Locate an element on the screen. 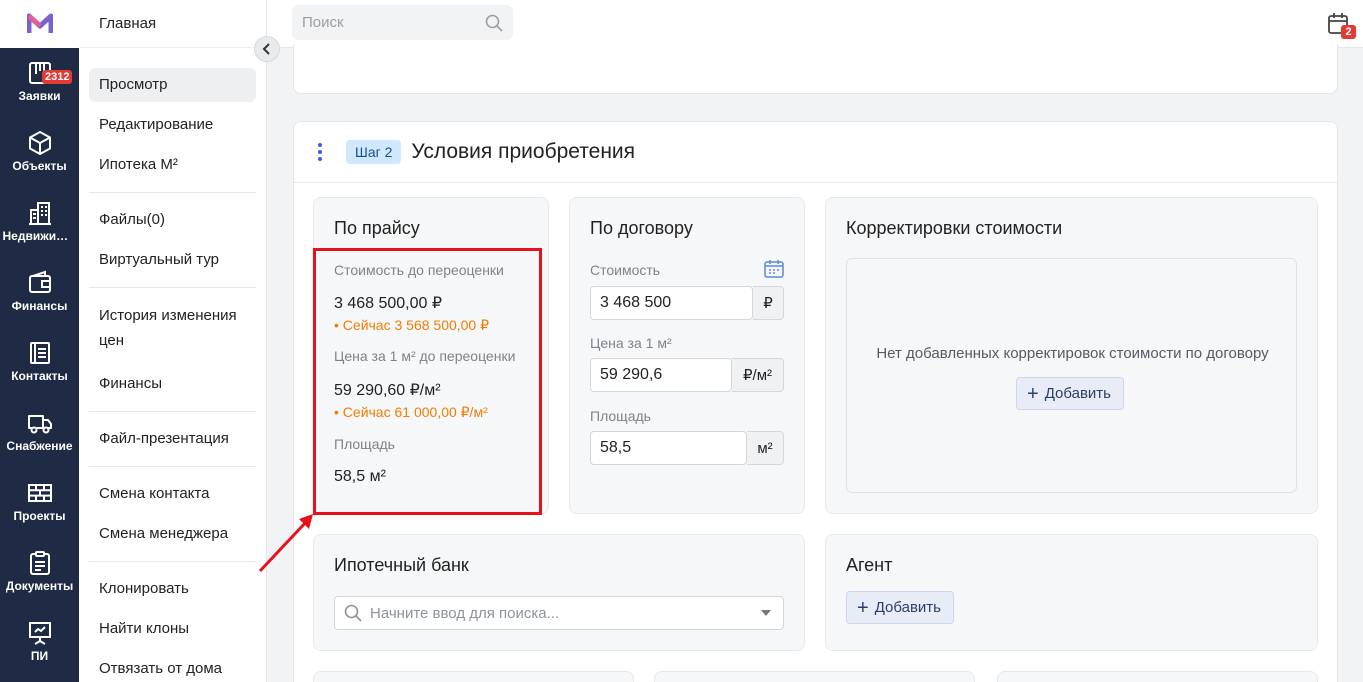  more-options-icon is located at coordinates (320, 152).